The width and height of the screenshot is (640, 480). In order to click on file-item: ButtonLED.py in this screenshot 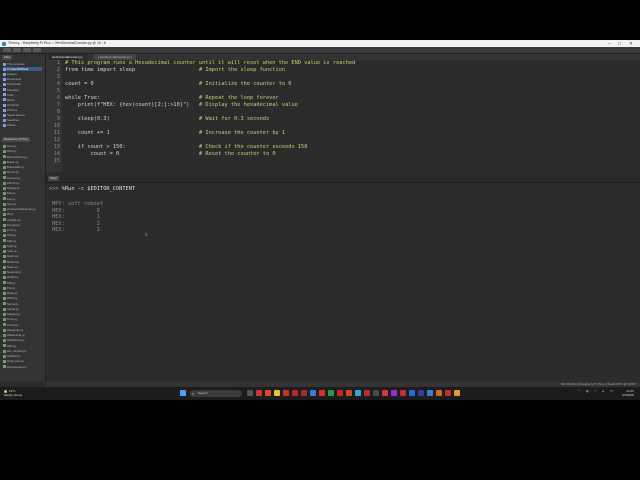, I will do `click(13, 167)`.